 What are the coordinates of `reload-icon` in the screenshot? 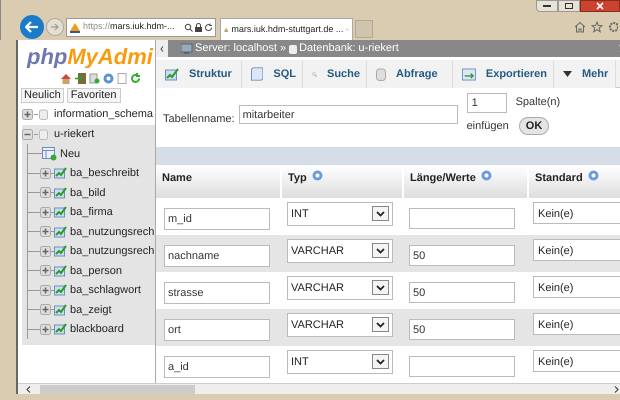 It's located at (135, 78).